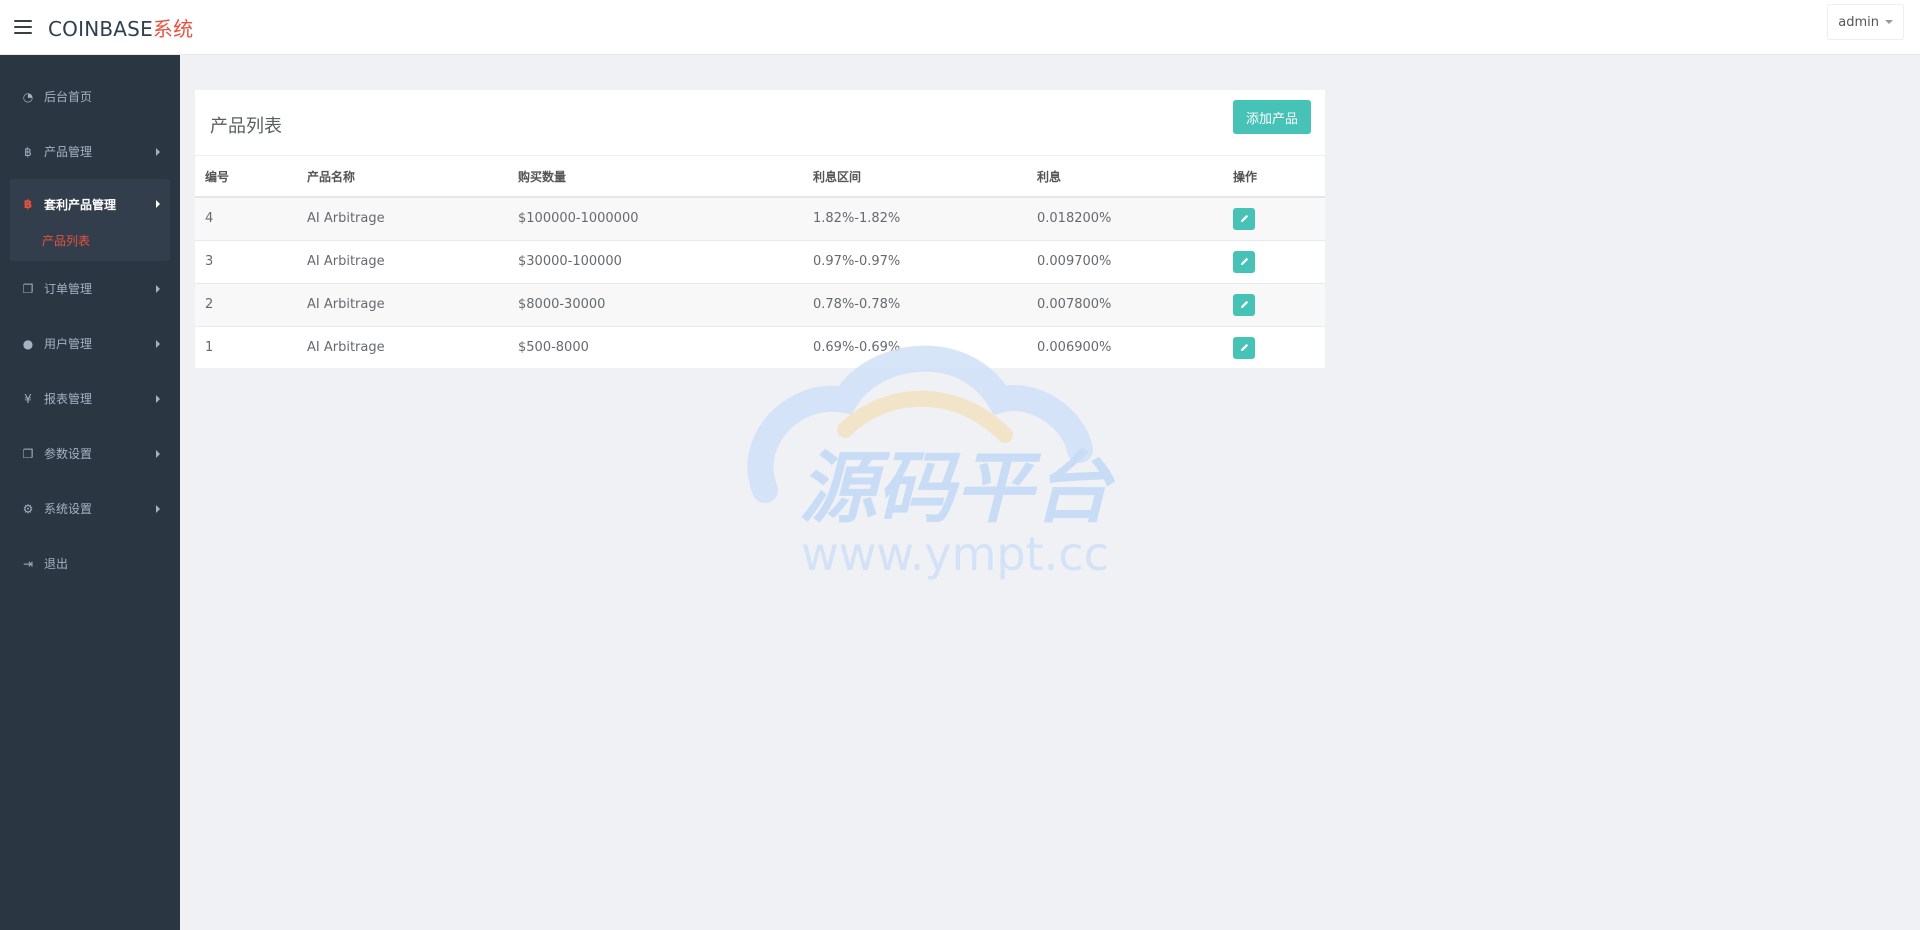  Describe the element at coordinates (915, 177) in the screenshot. I see `column-header-range: 利息区间` at that location.